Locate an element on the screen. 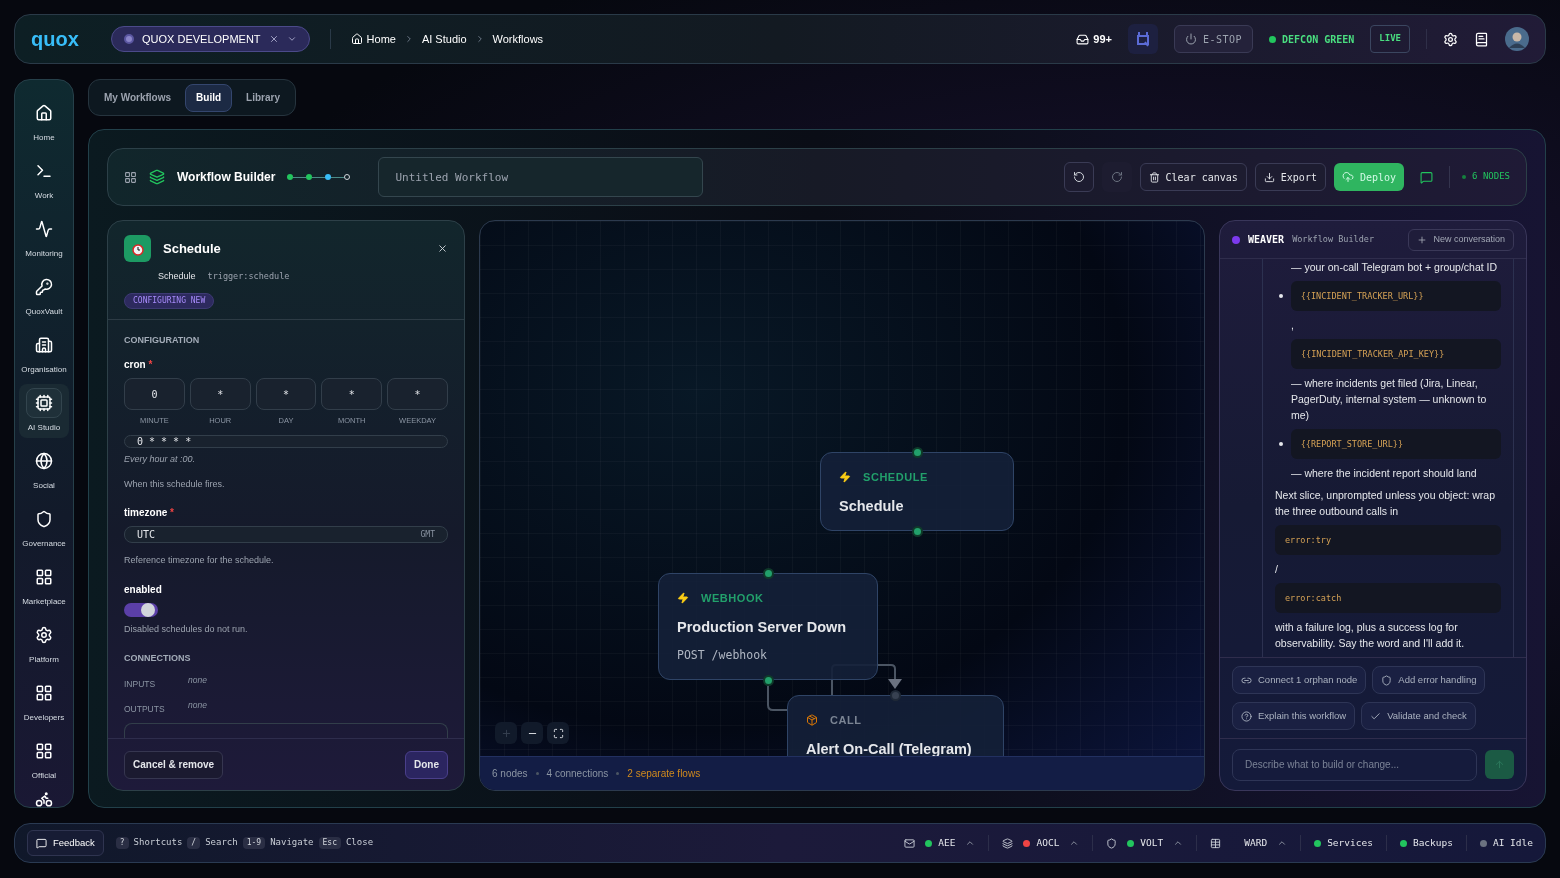 Image resolution: width=1560 pixels, height=878 pixels. home-icon is located at coordinates (356, 39).